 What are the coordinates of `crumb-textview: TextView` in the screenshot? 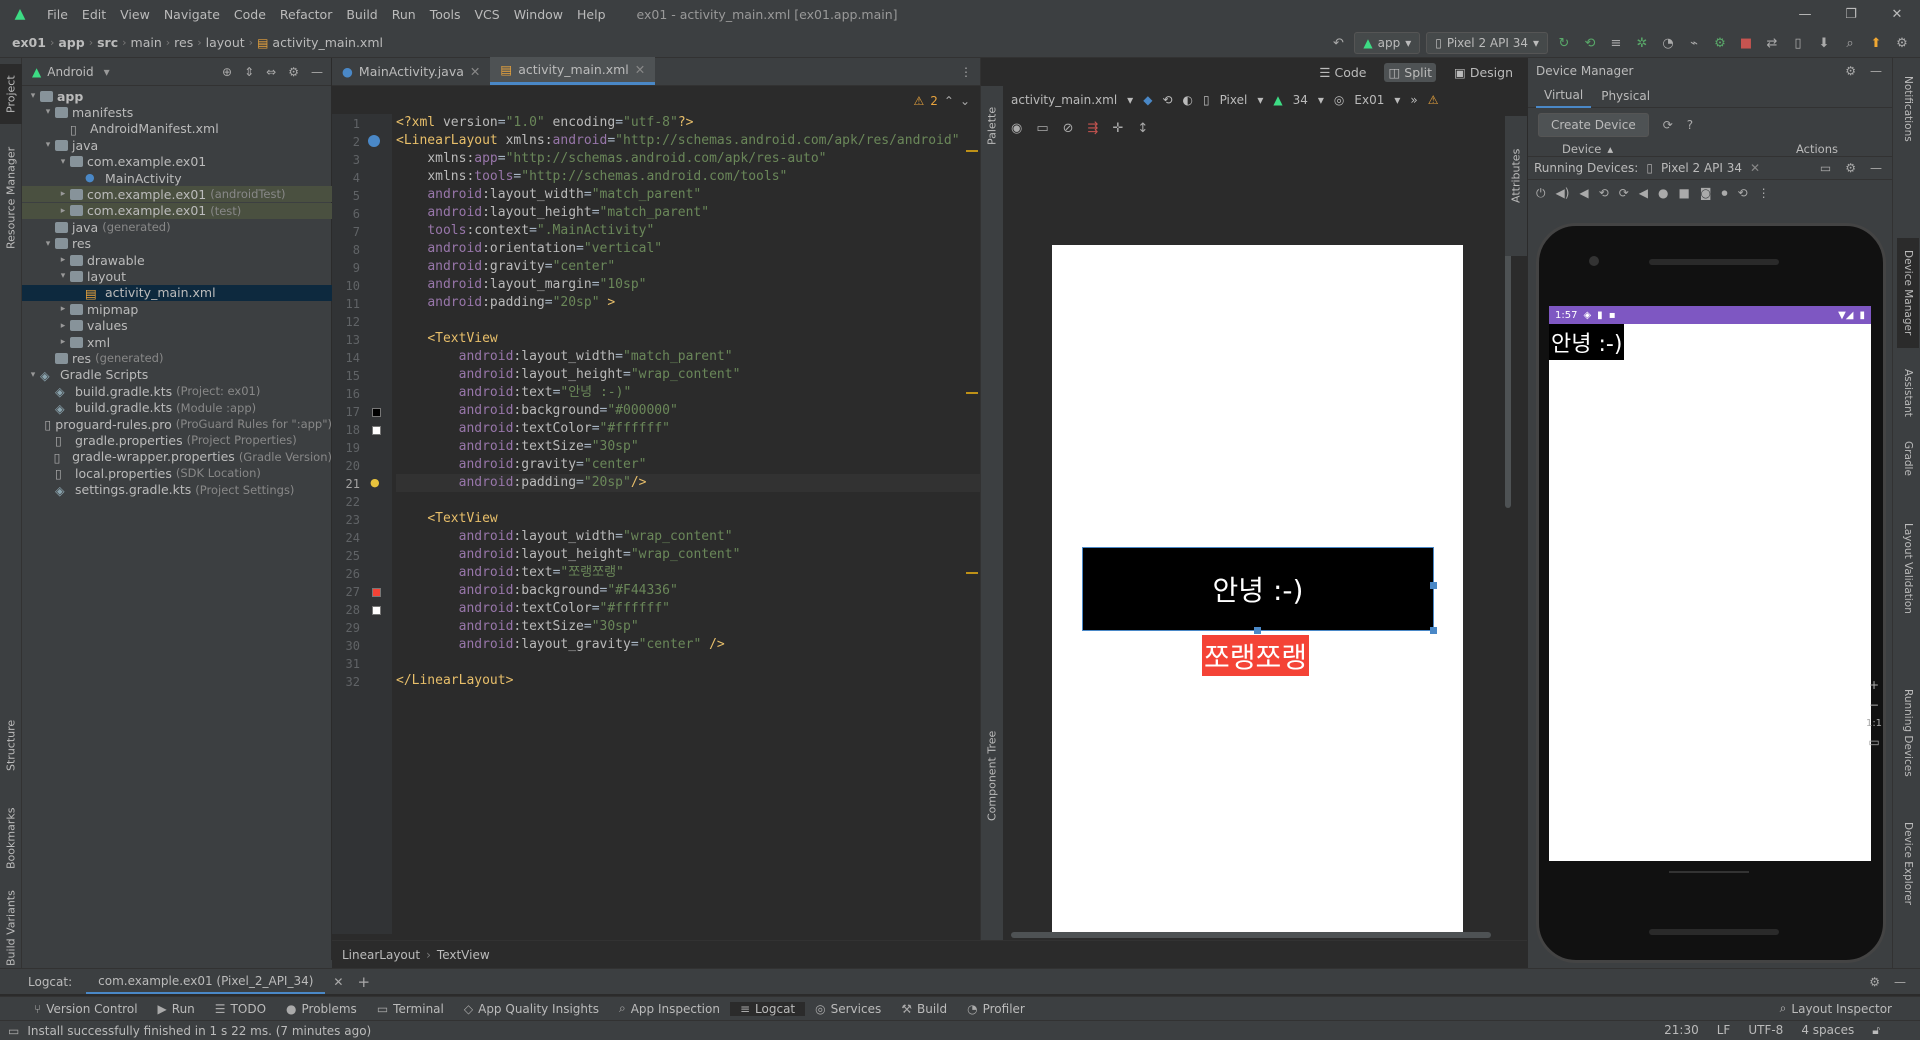 It's located at (463, 955).